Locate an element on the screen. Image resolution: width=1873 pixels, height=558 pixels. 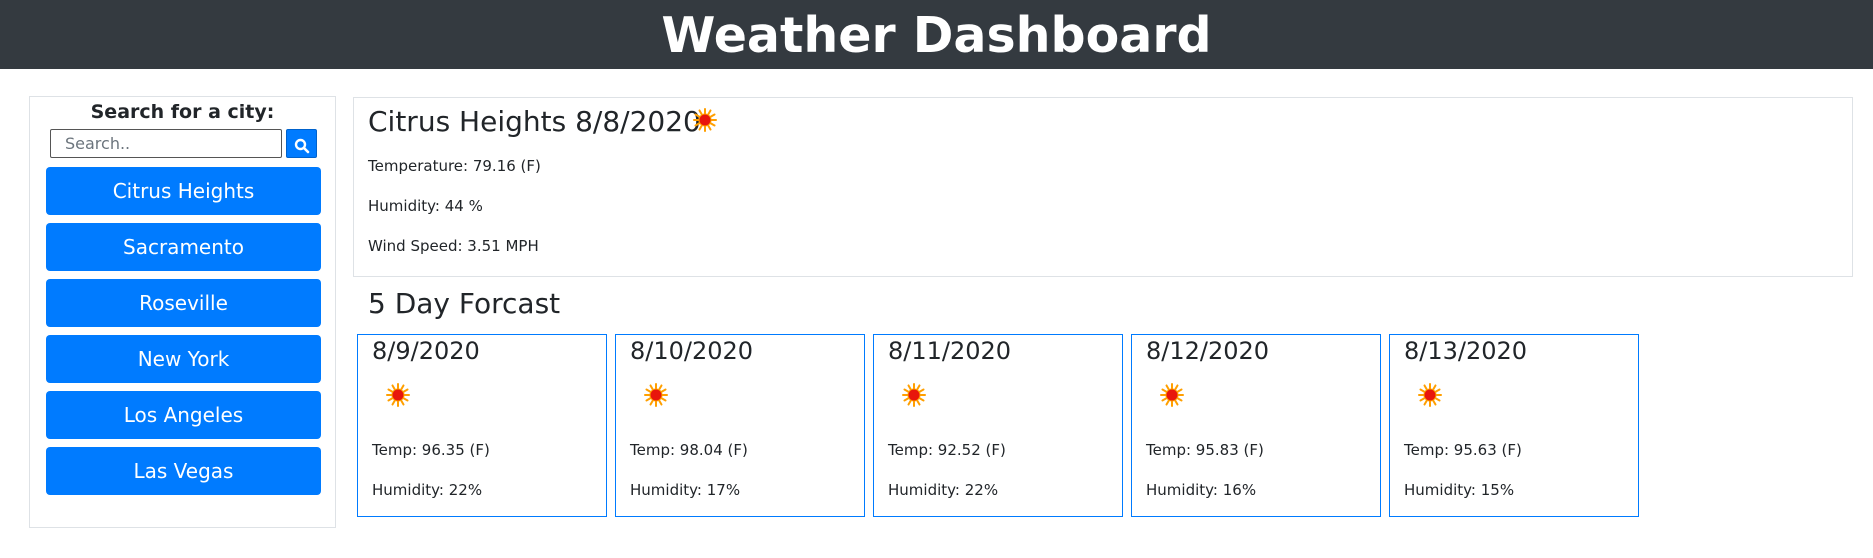
city-button-citrus-heights: Citrus Heights is located at coordinates (183, 191).